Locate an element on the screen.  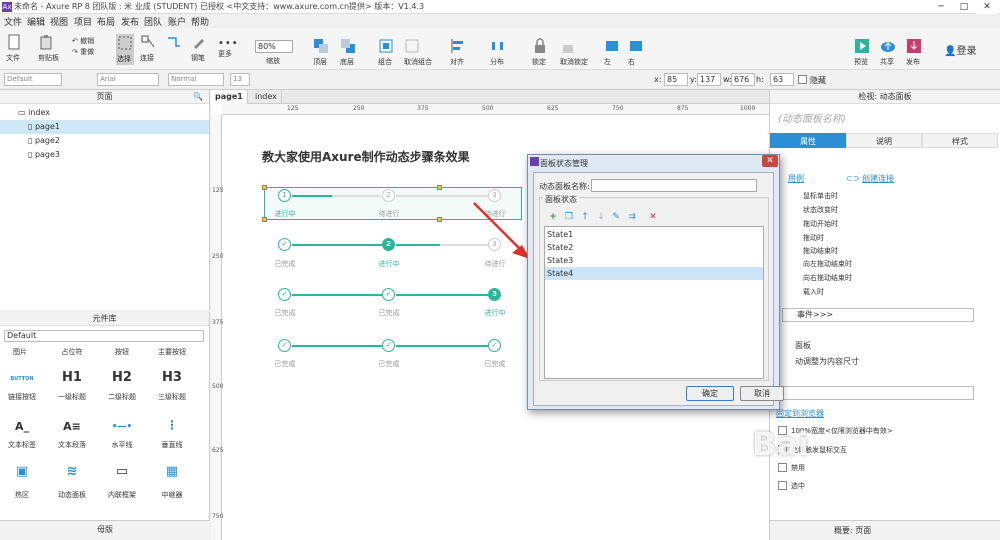
widget-primary-button: 主要按钮 is located at coordinates (172, 352).